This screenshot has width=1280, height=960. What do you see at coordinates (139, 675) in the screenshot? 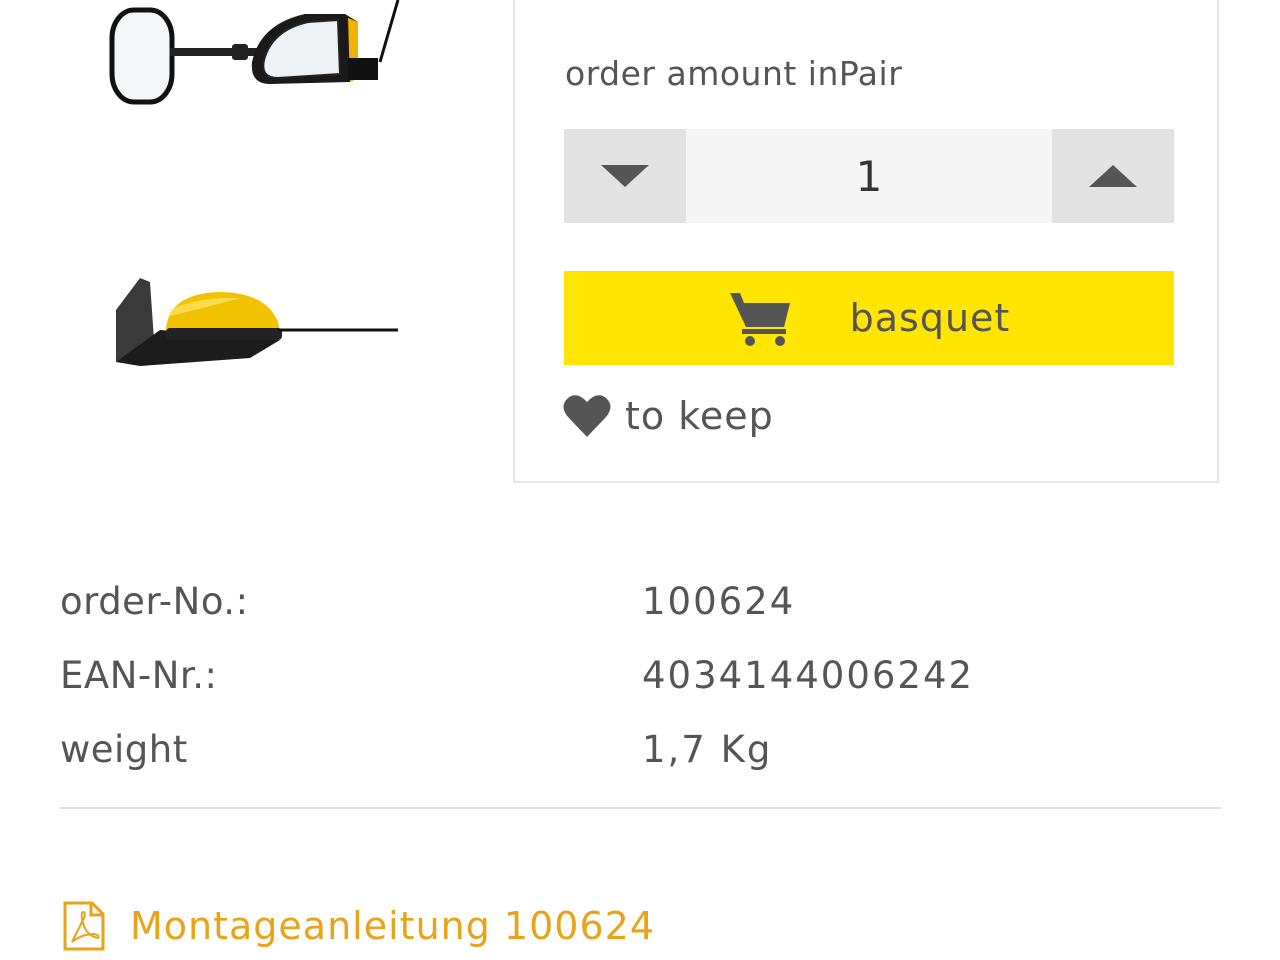
I see `spec-label: EAN-Nr.:` at bounding box center [139, 675].